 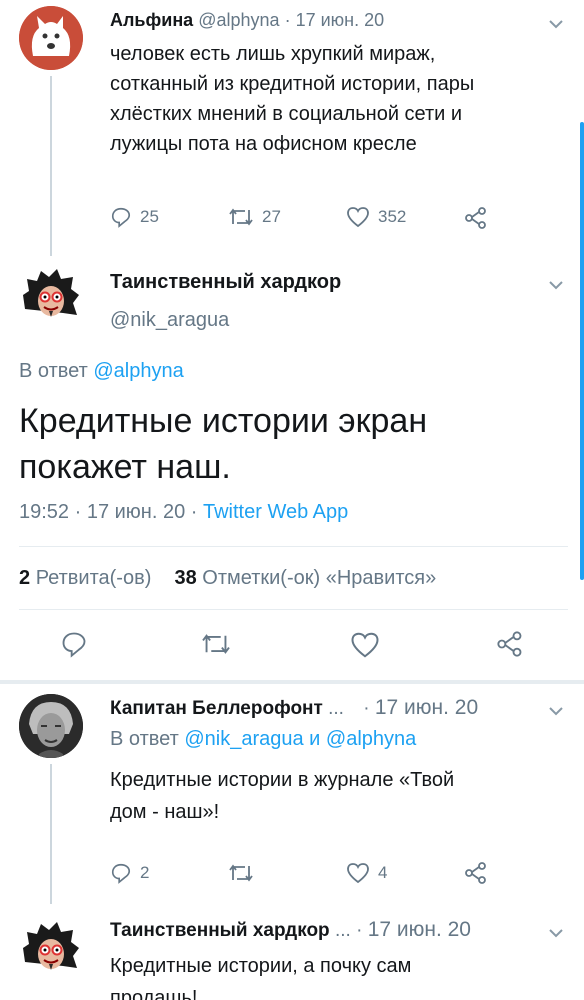 I want to click on tweet-meta: 19:52 · 17 июн. 20 · Twitter Web App, so click(x=183, y=512).